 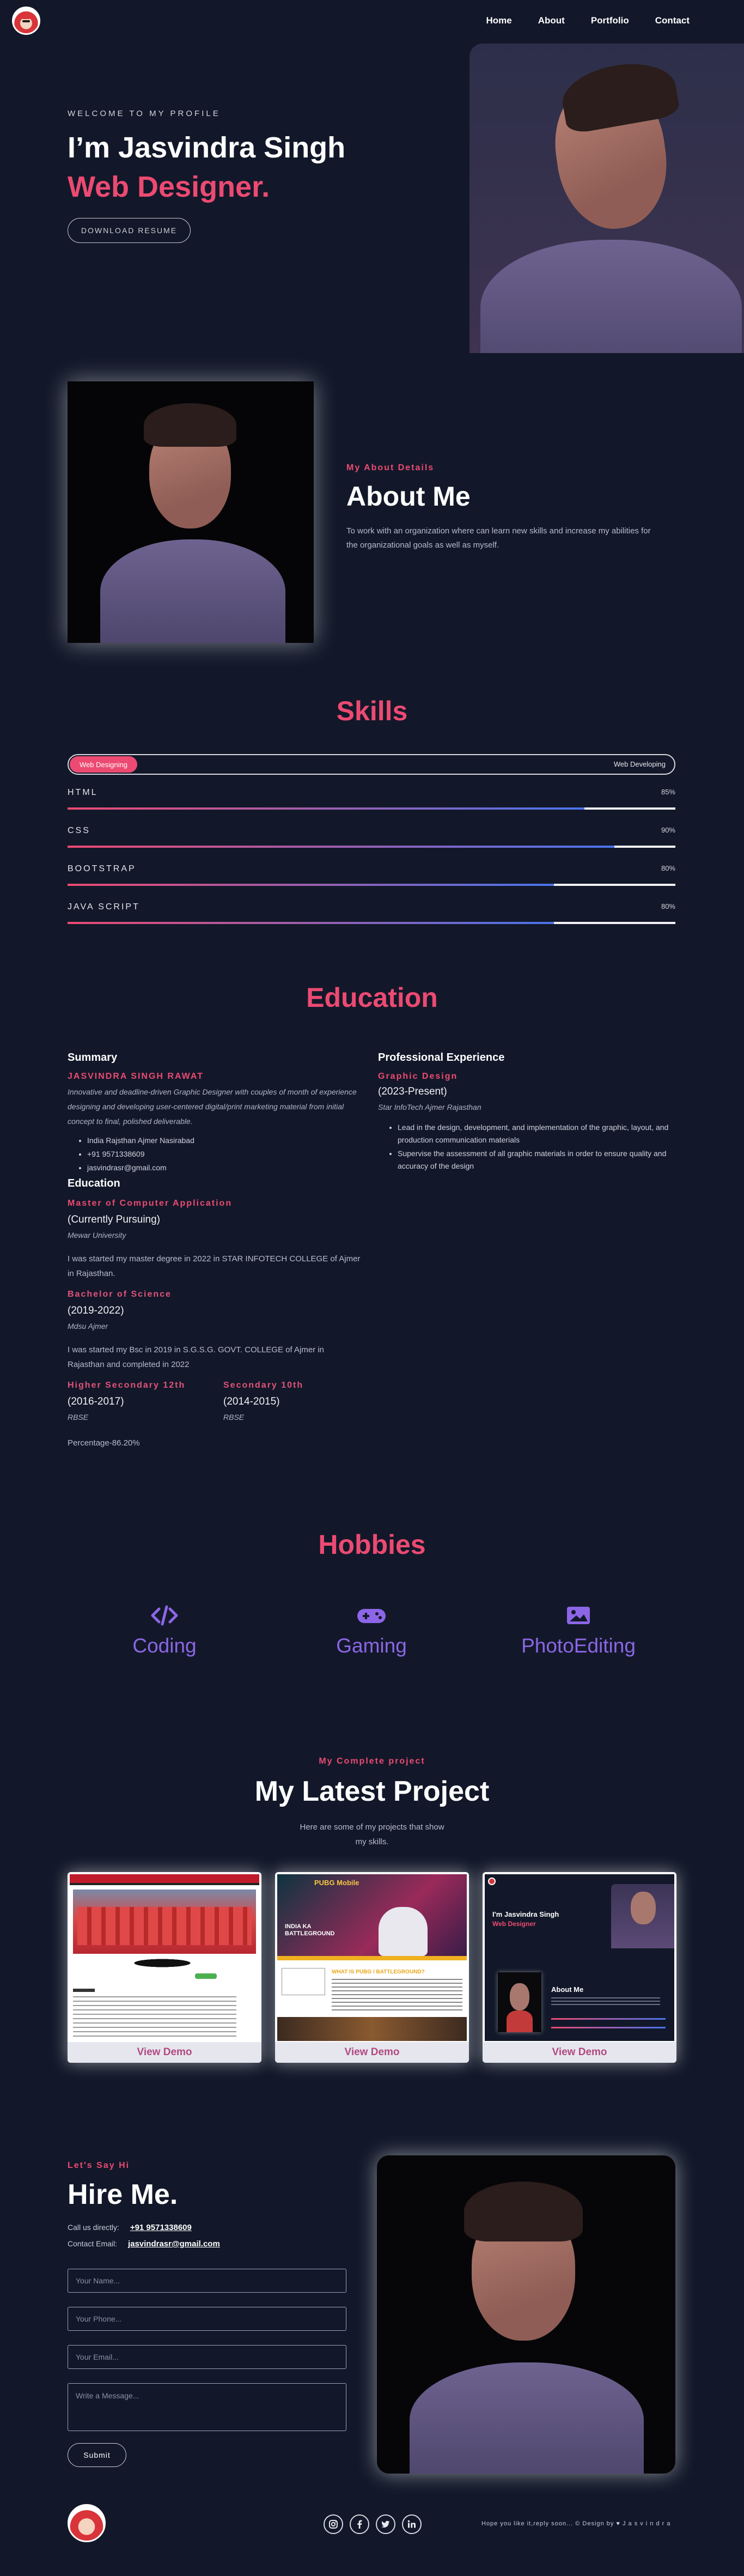 What do you see at coordinates (263, 1386) in the screenshot?
I see `sec-title: Secondary 10th` at bounding box center [263, 1386].